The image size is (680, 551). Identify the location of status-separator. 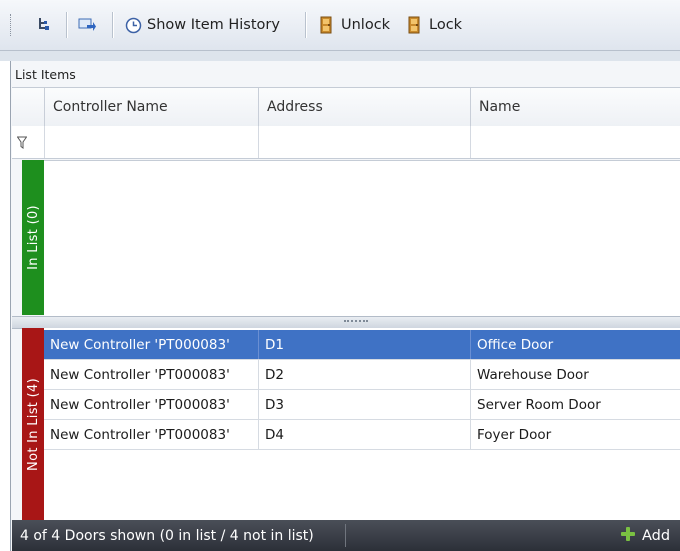
(345, 535).